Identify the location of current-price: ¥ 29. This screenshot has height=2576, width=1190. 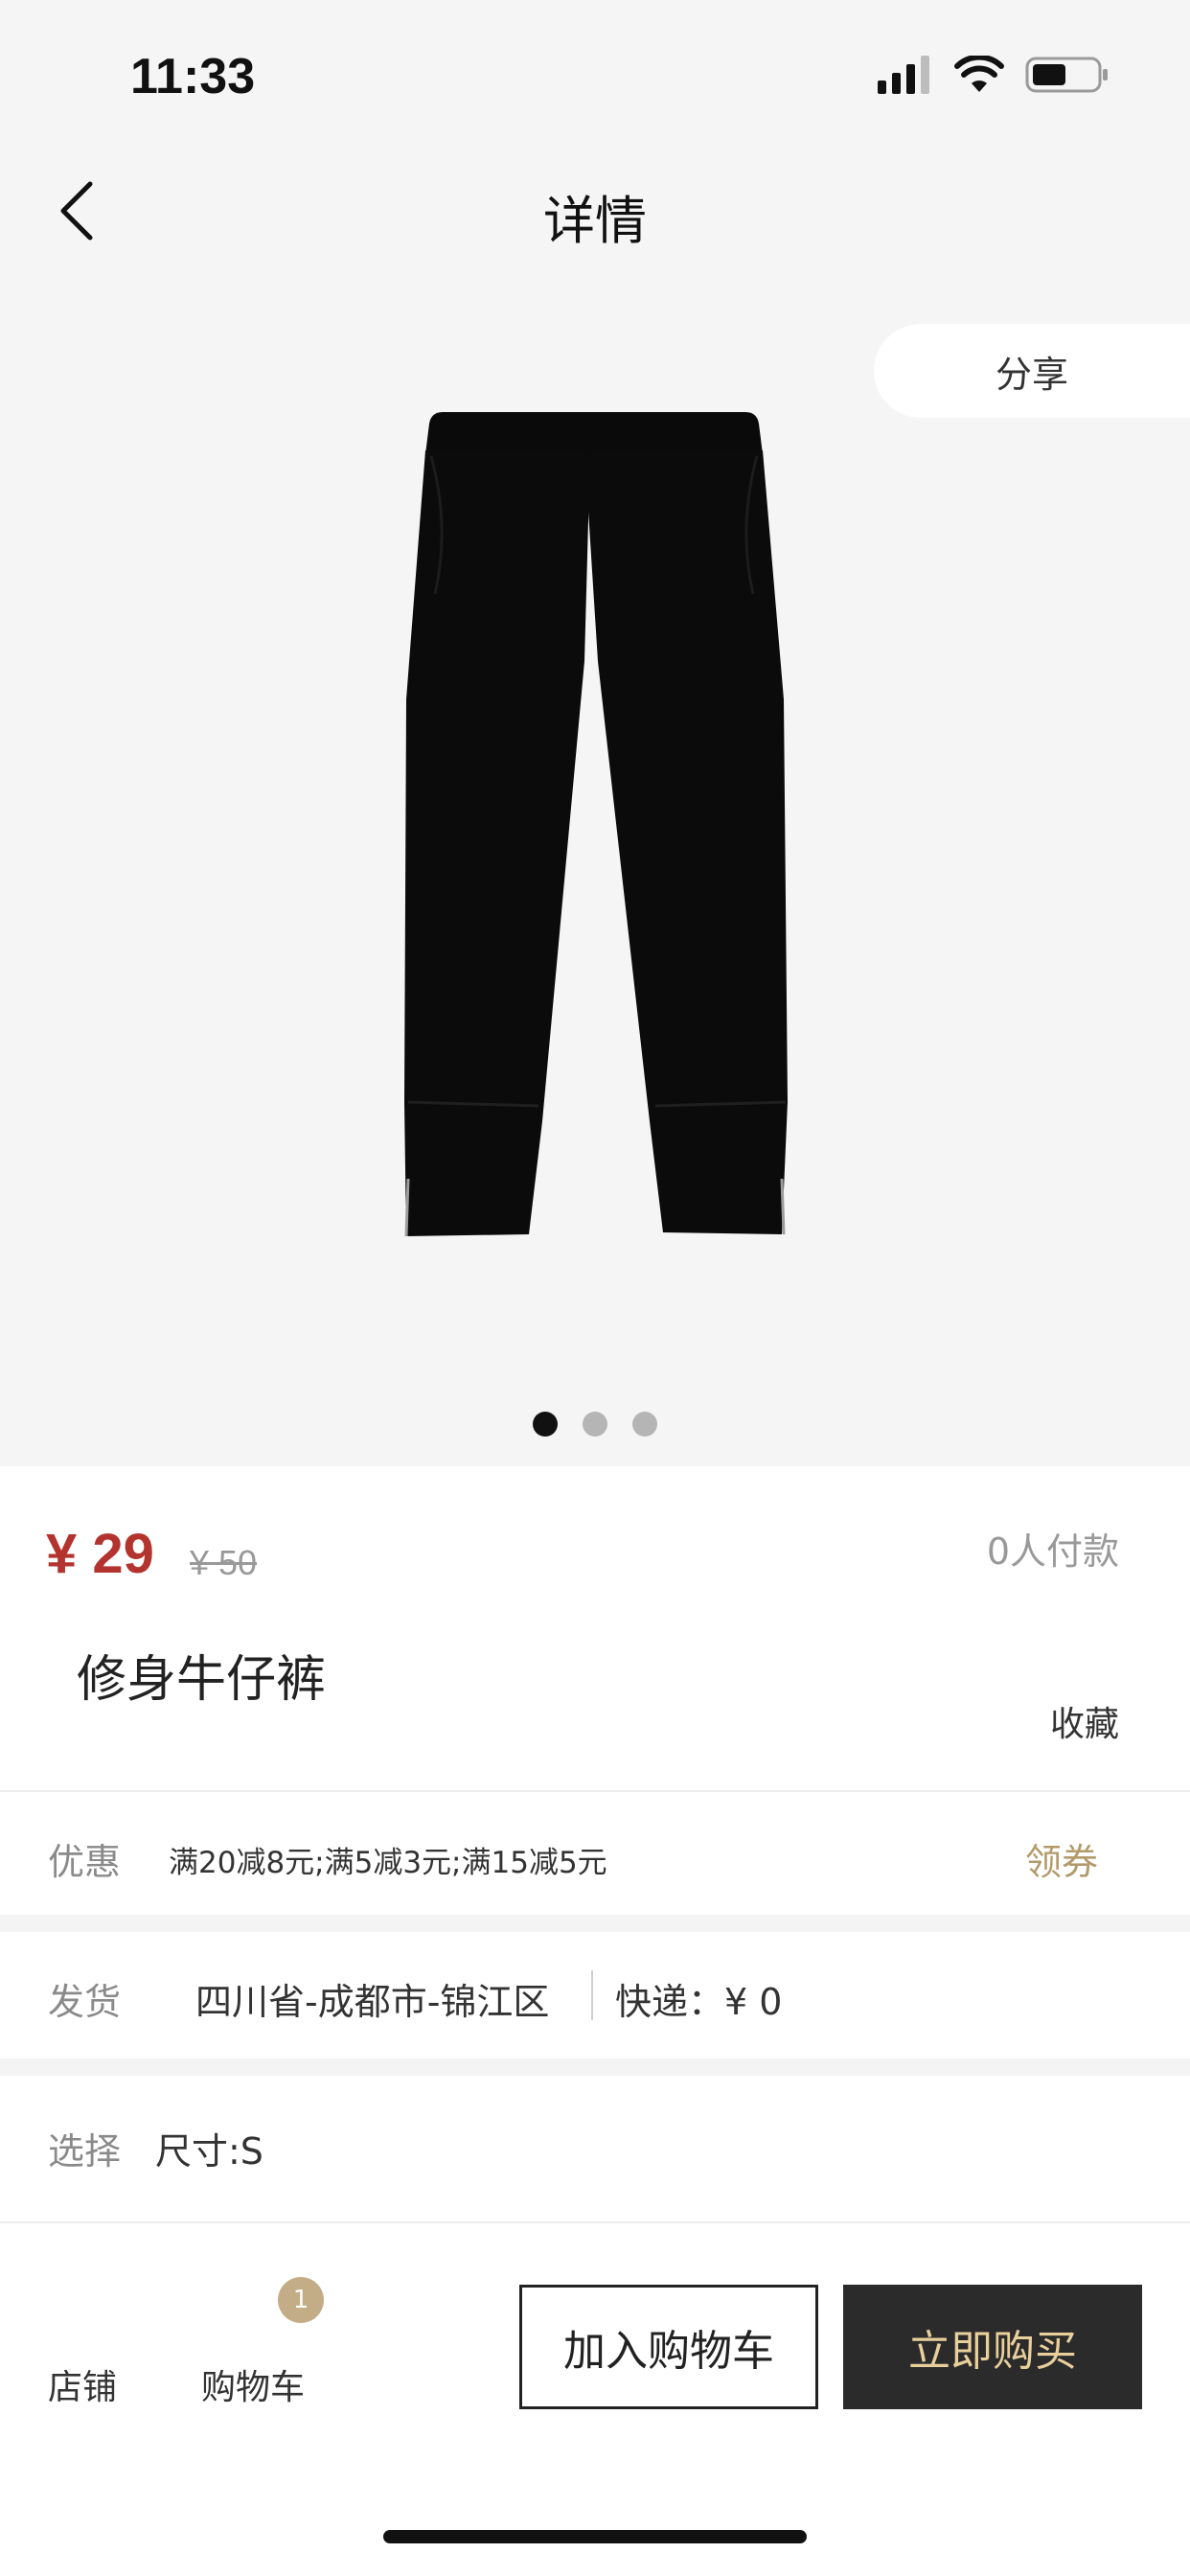
(100, 1554).